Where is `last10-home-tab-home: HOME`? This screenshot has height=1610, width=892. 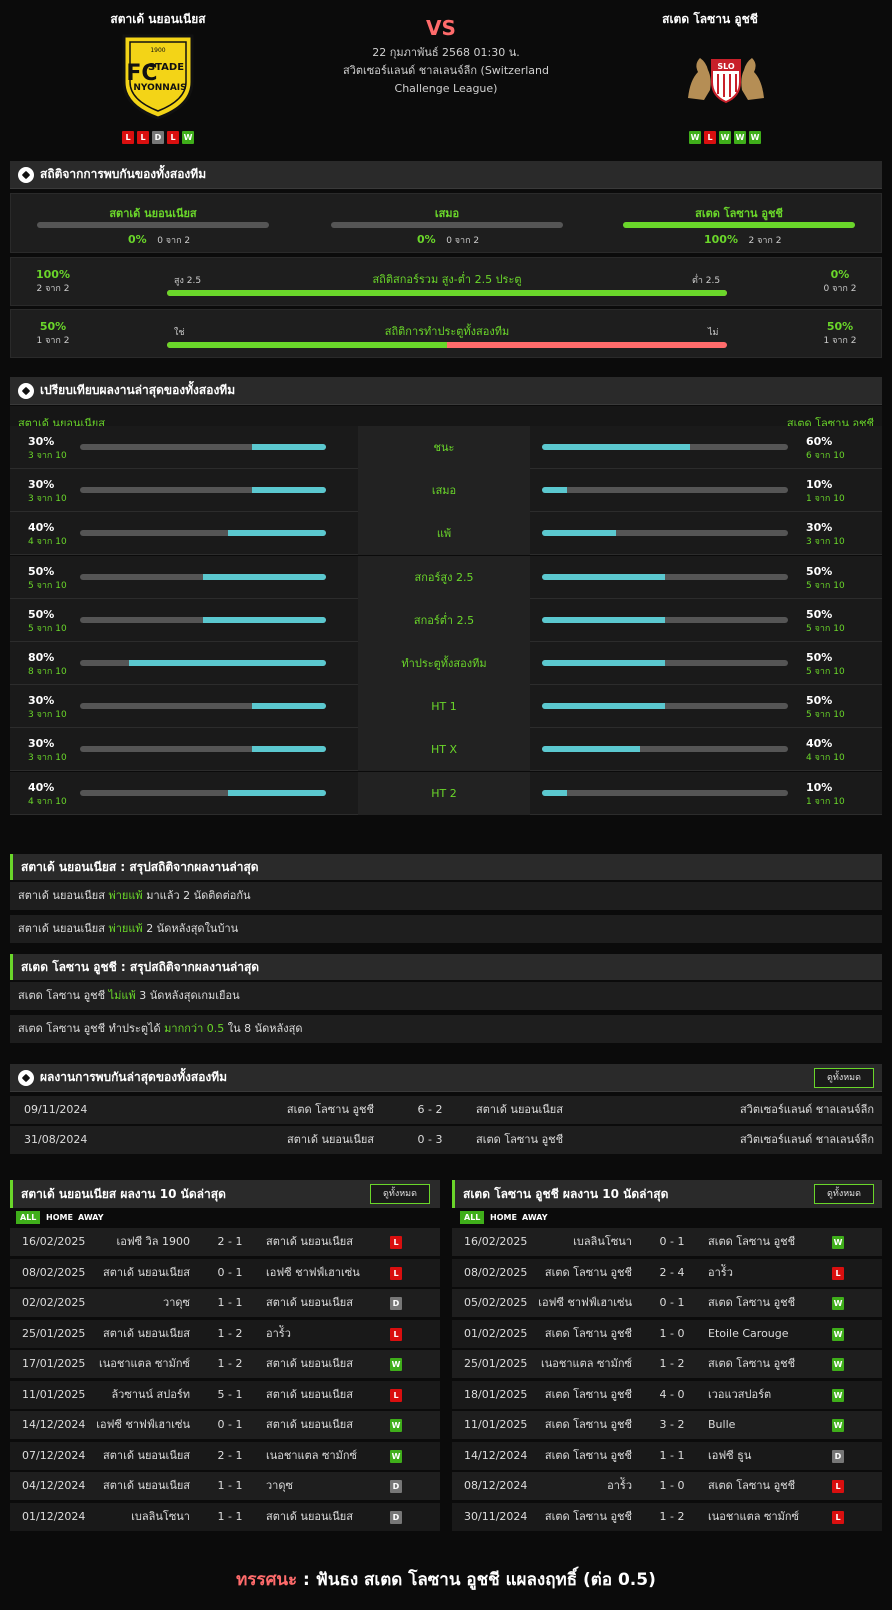 last10-home-tab-home: HOME is located at coordinates (59, 1217).